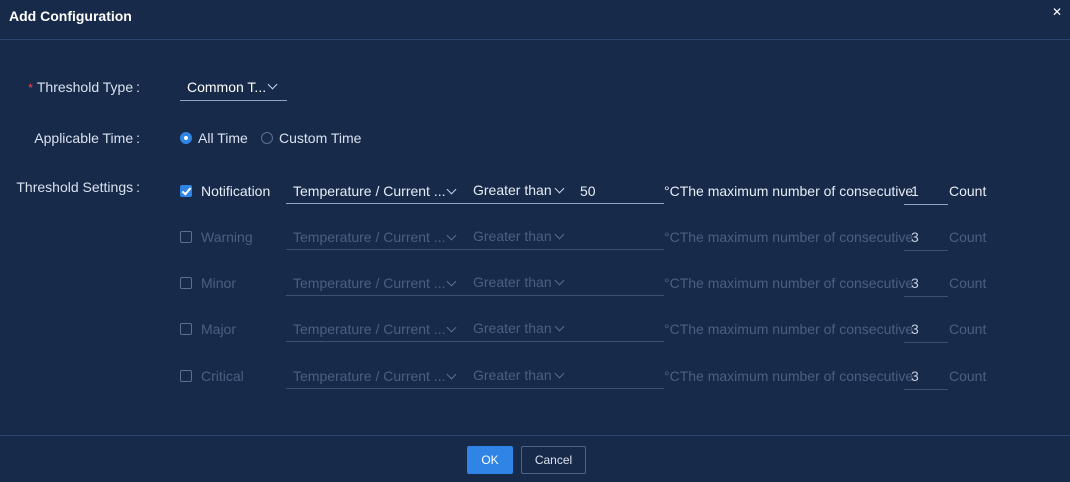 Image resolution: width=1070 pixels, height=482 pixels. I want to click on applicable-time-label: Applicable Time:, so click(87, 138).